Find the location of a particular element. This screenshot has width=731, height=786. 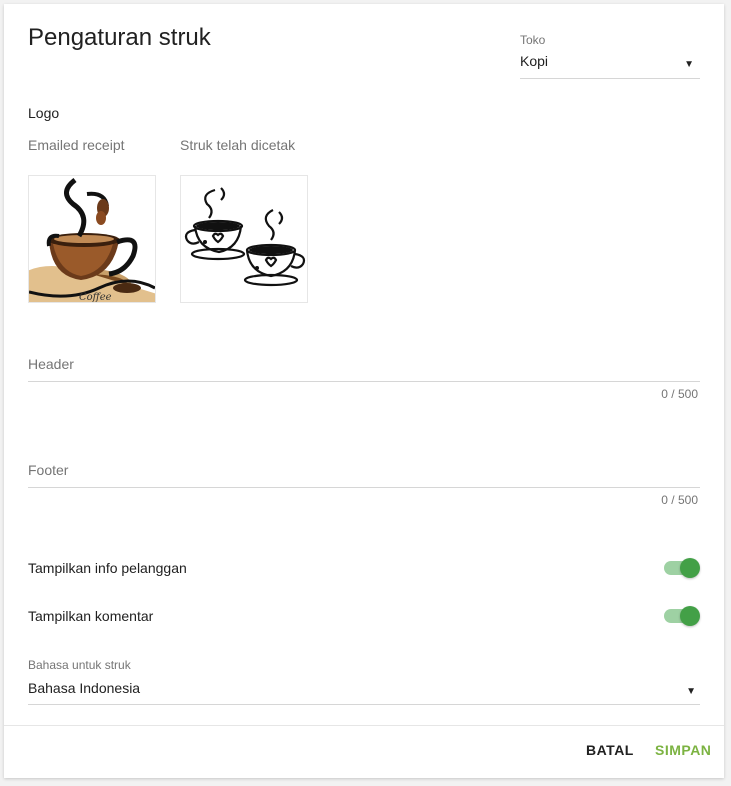

coffee-cup-image: Coffee is located at coordinates (92, 240).